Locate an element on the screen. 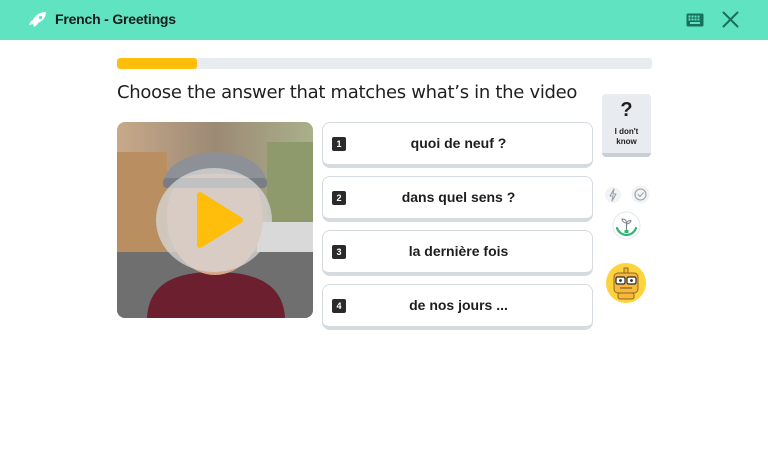 The image size is (768, 468). answer-option-1: 1 quoi de neuf ? is located at coordinates (457, 145).